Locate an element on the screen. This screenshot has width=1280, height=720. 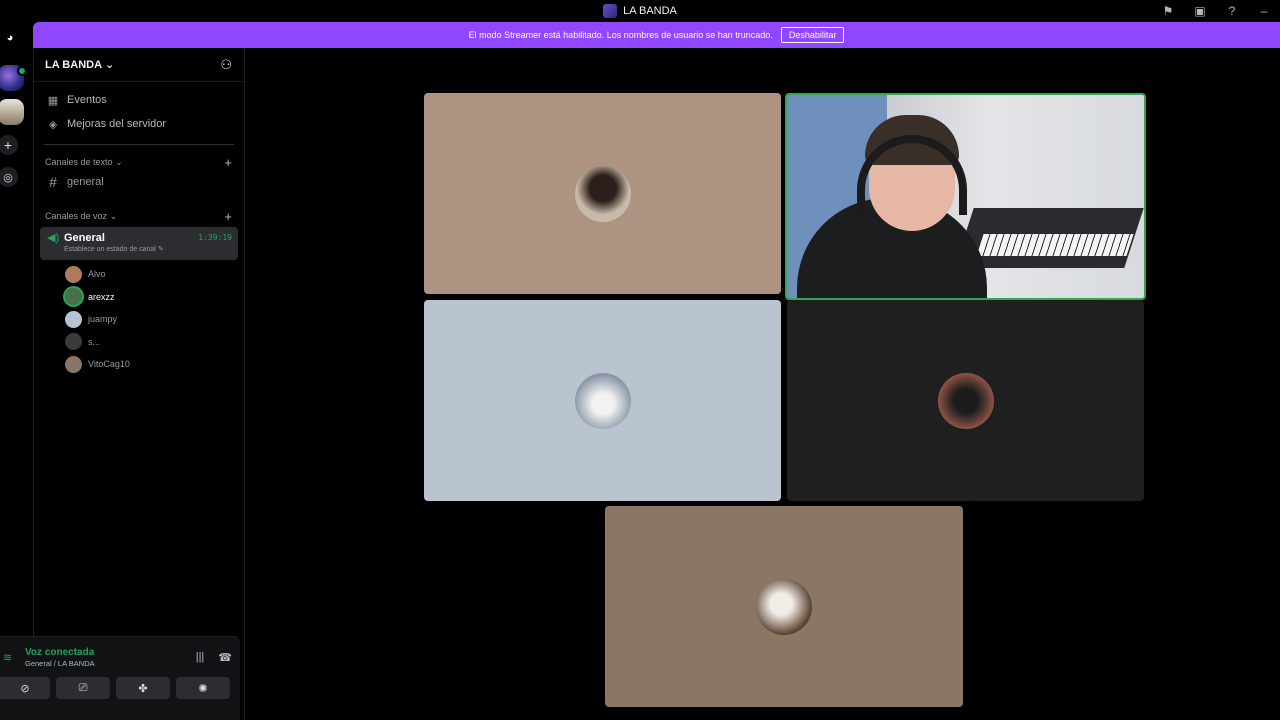
server-list: ◕ + ◎ is located at coordinates (16, 371).